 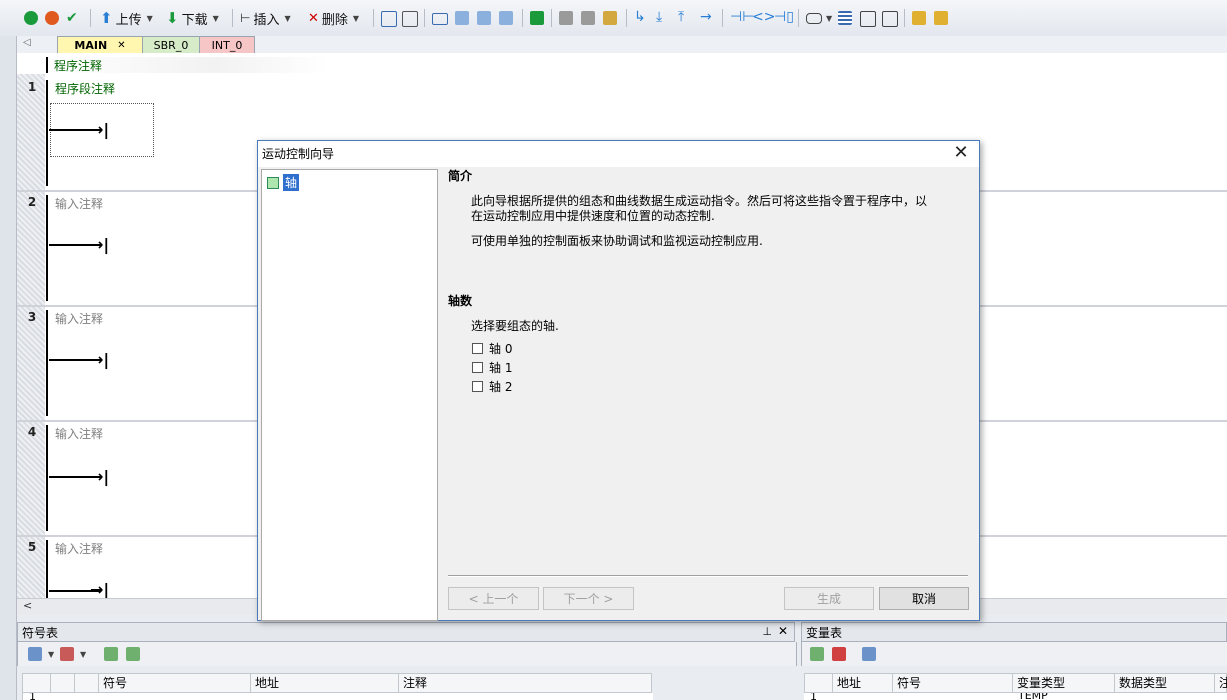 What do you see at coordinates (27, 42) in the screenshot?
I see `tab-scroll-left-icon: ◁` at bounding box center [27, 42].